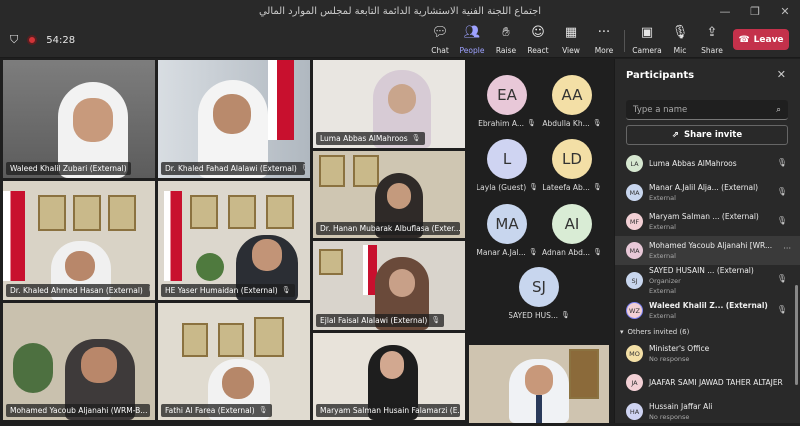  What do you see at coordinates (707, 411) in the screenshot?
I see `invited-row: HA Hussain Jaffar Ali No response` at bounding box center [707, 411].